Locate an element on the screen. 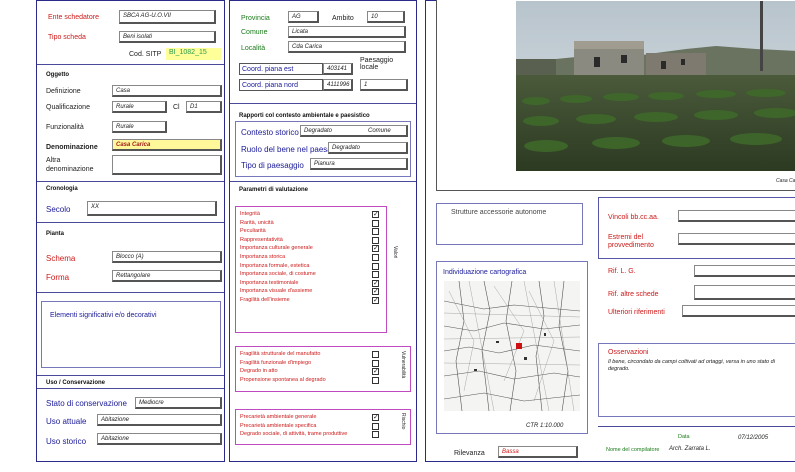 The height and width of the screenshot is (472, 795). ente-field: SBCA AG-U.O.VII is located at coordinates (167, 17).